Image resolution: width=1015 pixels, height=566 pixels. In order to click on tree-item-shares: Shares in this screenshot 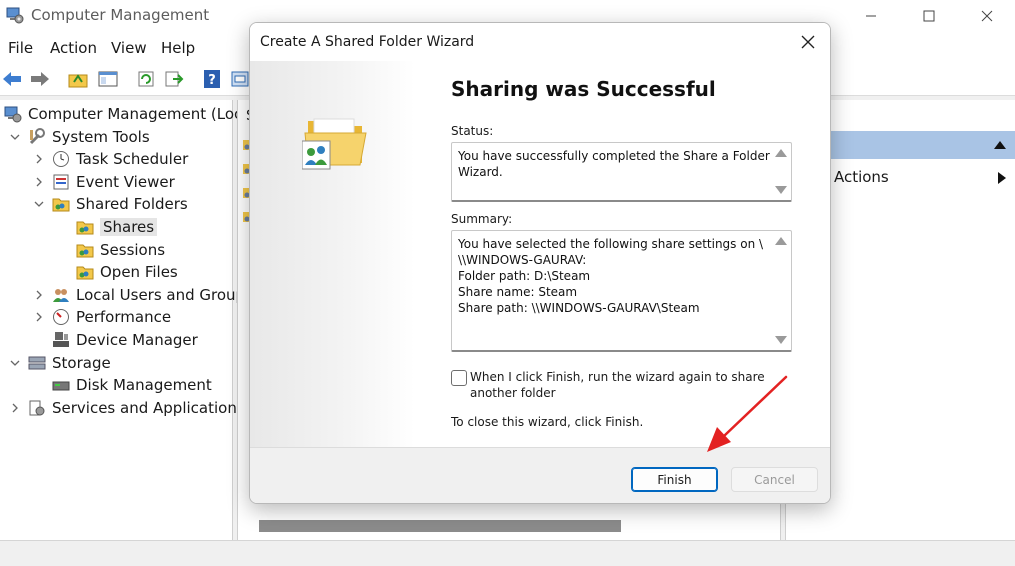, I will do `click(107, 227)`.